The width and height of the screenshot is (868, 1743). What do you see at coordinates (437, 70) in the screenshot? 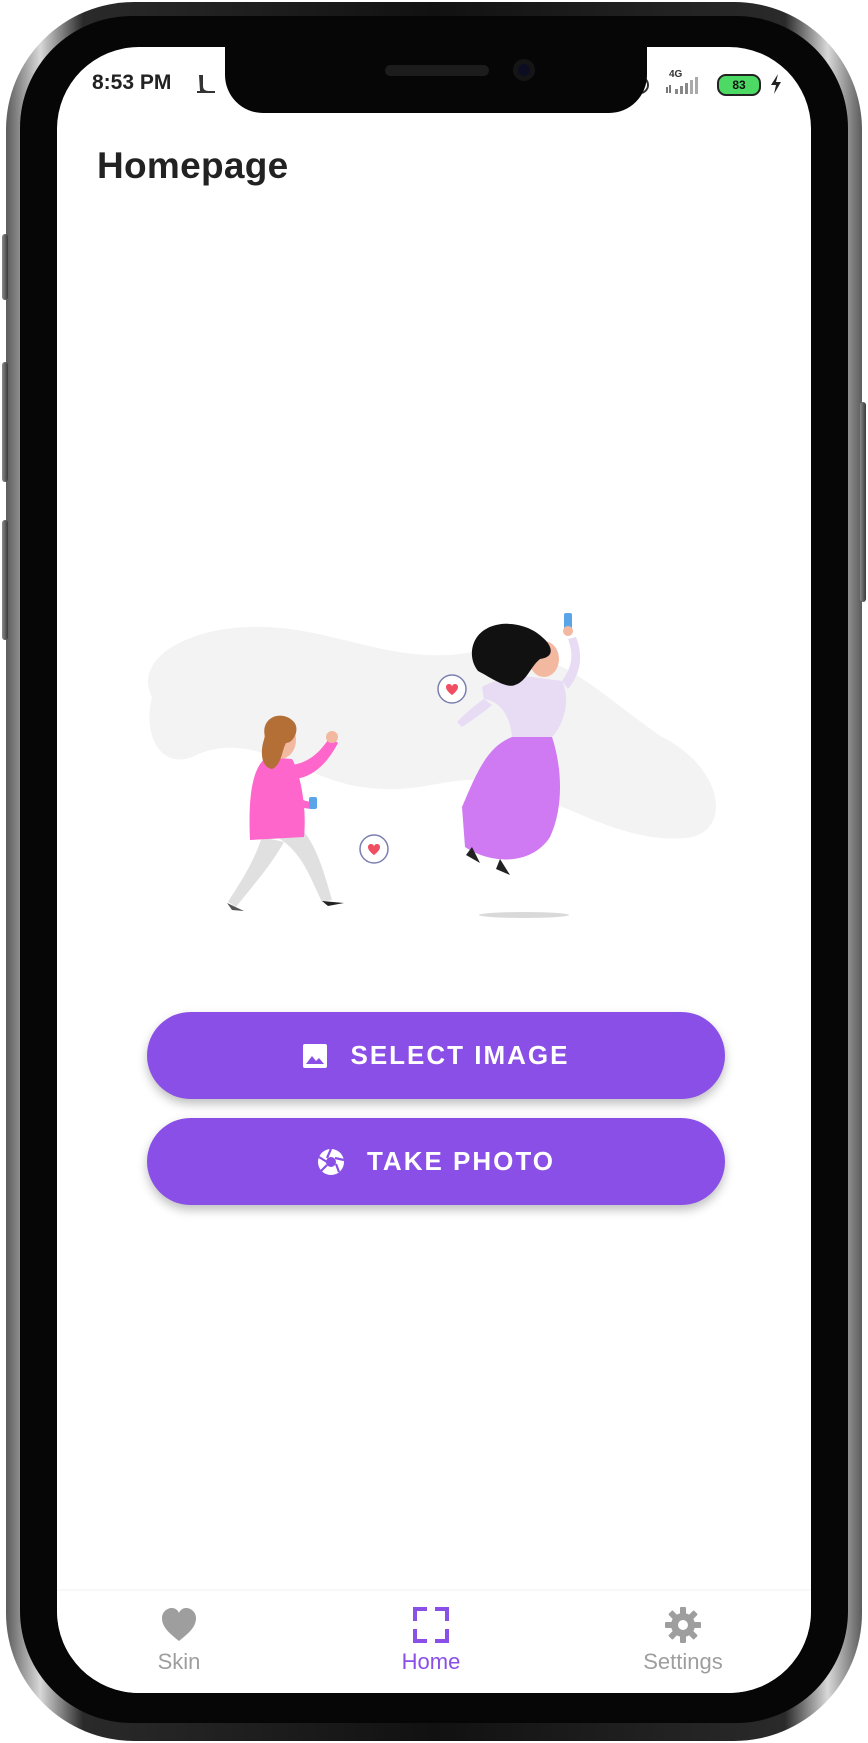
I see `speaker-grille` at bounding box center [437, 70].